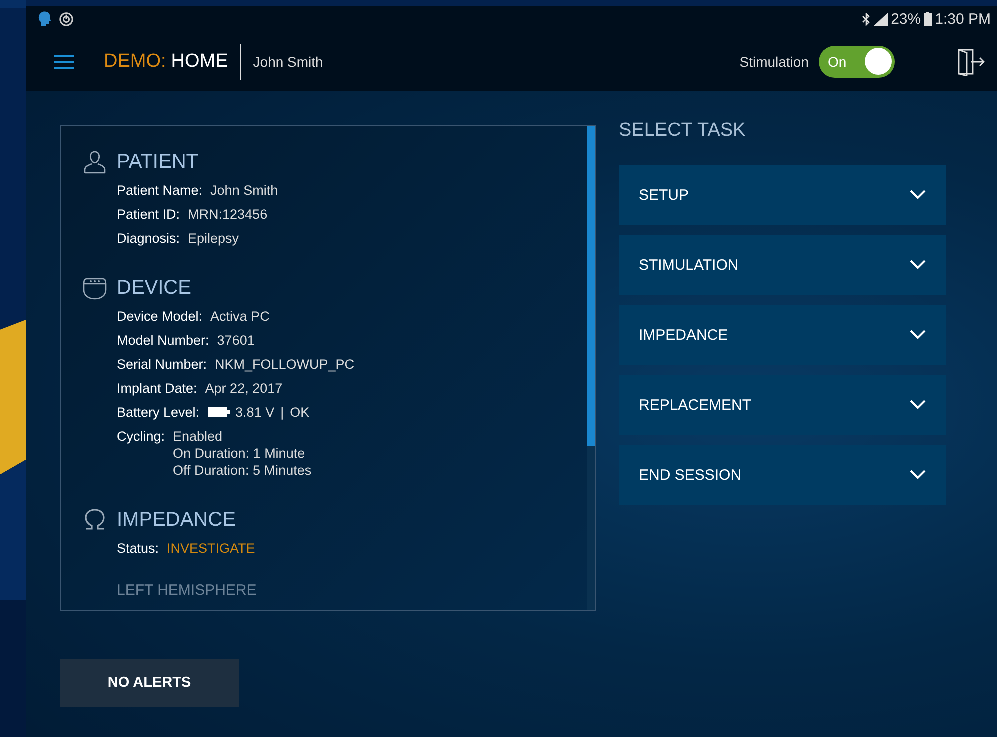  Describe the element at coordinates (282, 412) in the screenshot. I see `field-value: |` at that location.